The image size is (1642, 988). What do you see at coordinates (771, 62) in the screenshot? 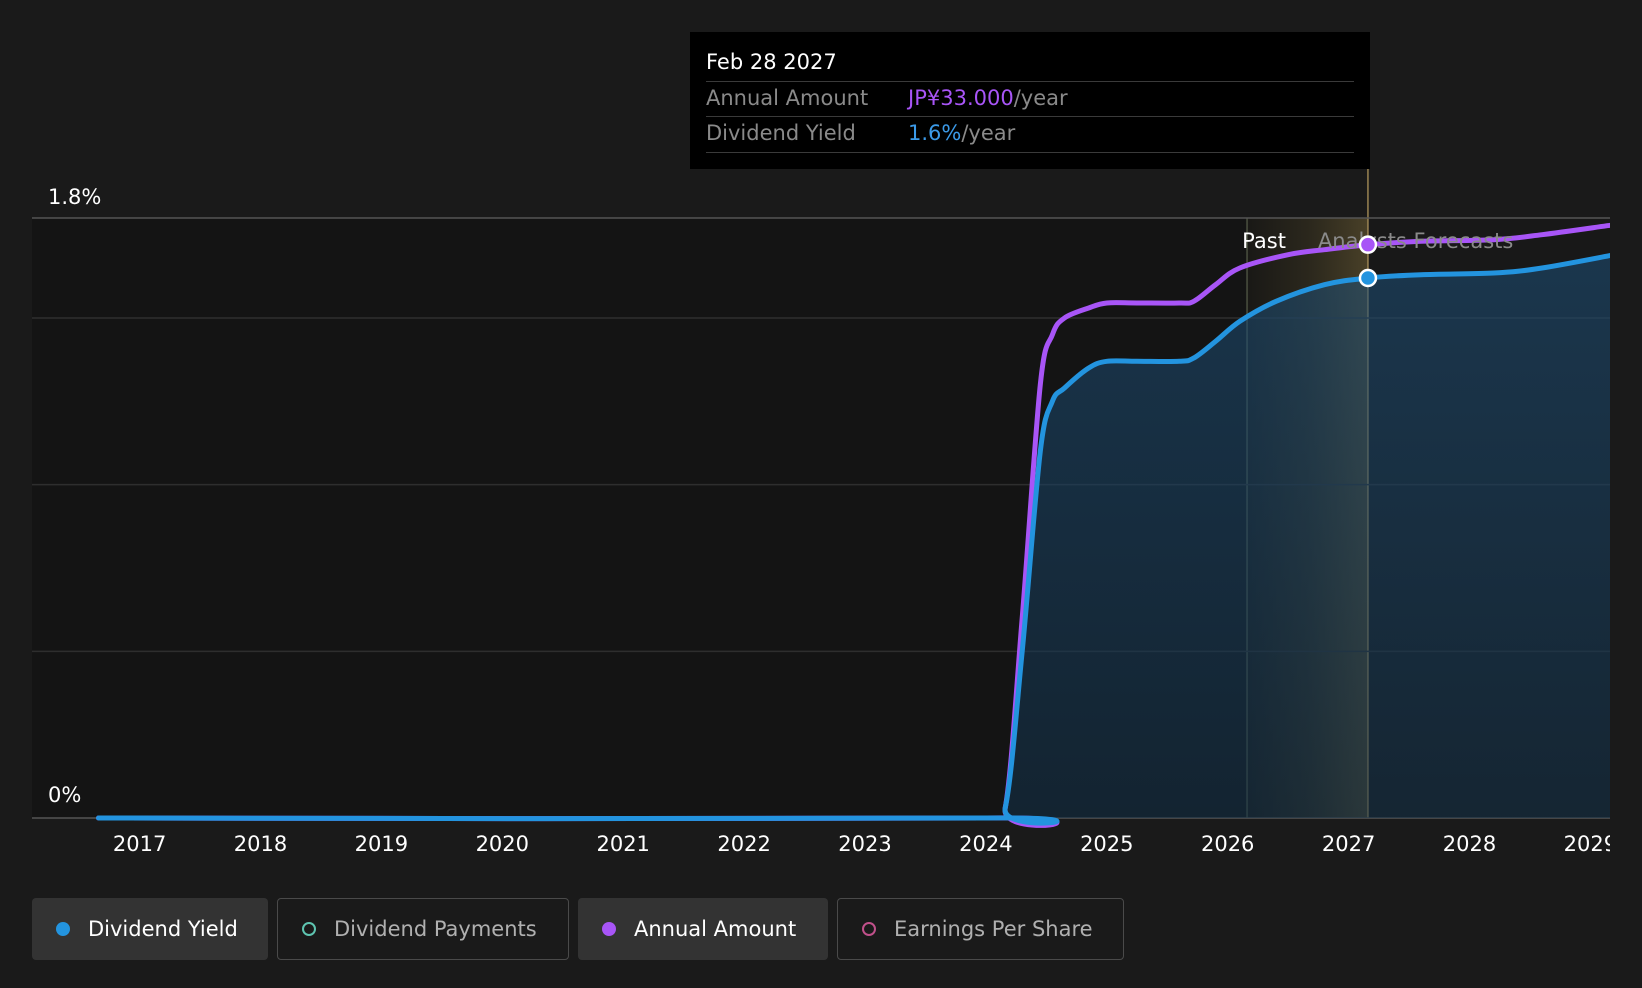
I see `tooltip-date: Feb 28 2027` at bounding box center [771, 62].